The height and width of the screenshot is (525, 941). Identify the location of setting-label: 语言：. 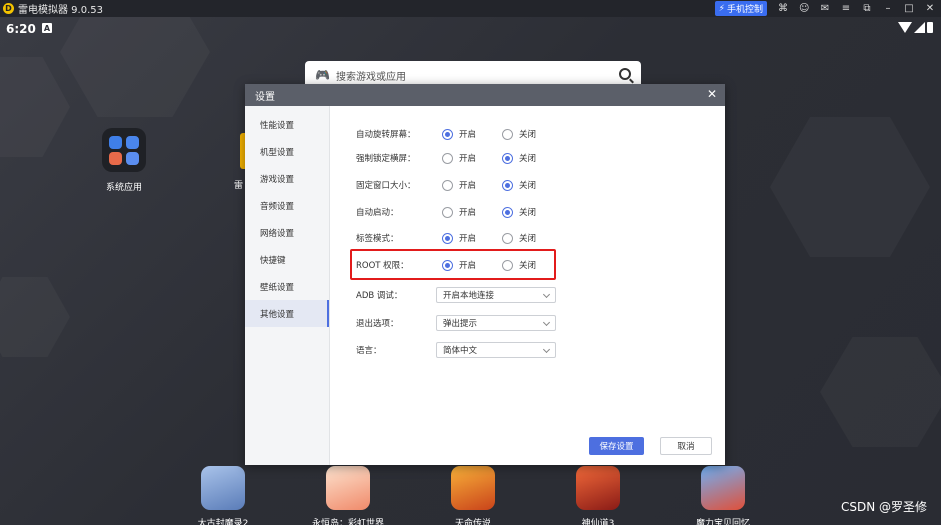
(369, 351).